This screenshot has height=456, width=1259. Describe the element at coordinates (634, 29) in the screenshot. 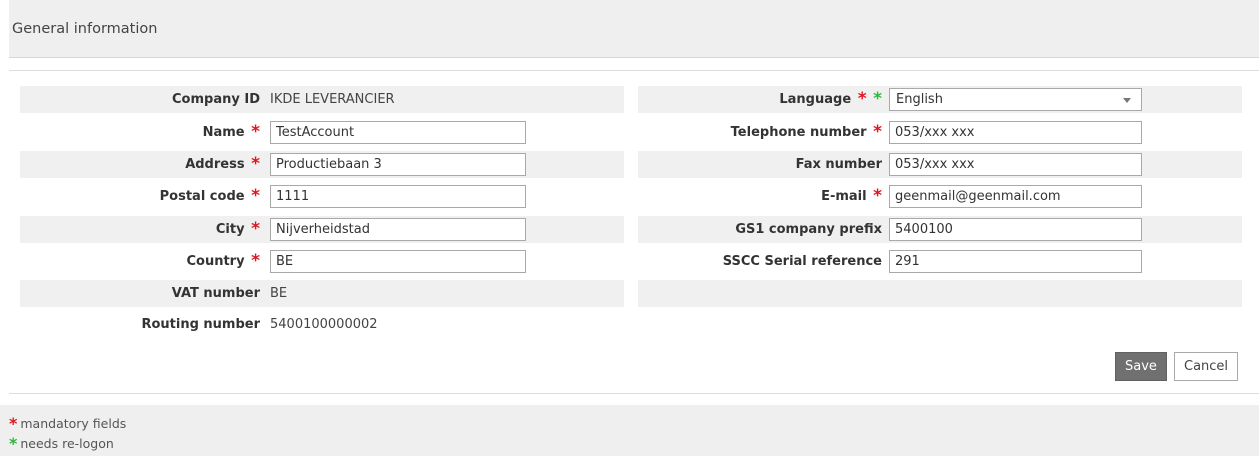

I see `section-header: General information` at that location.